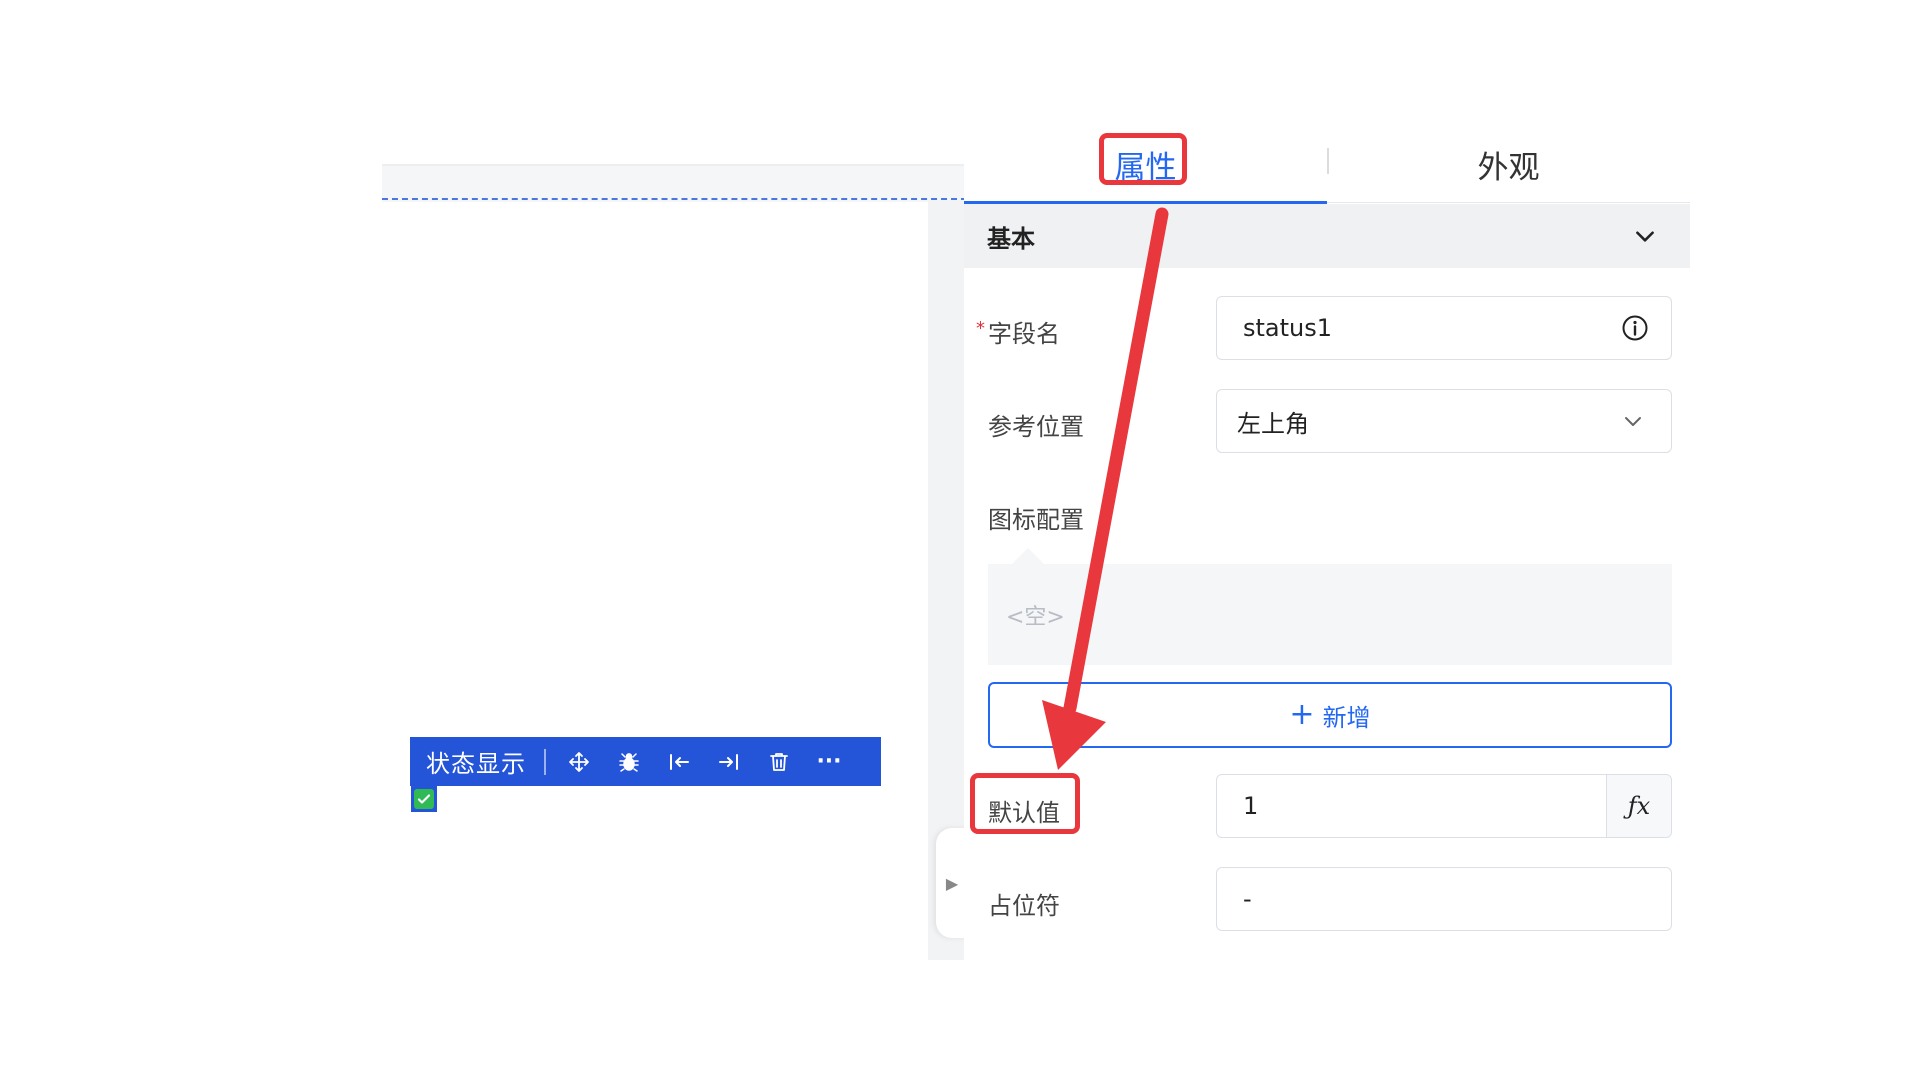 The image size is (1920, 1080). What do you see at coordinates (1036, 427) in the screenshot?
I see `ref-position-label: 参考位置` at bounding box center [1036, 427].